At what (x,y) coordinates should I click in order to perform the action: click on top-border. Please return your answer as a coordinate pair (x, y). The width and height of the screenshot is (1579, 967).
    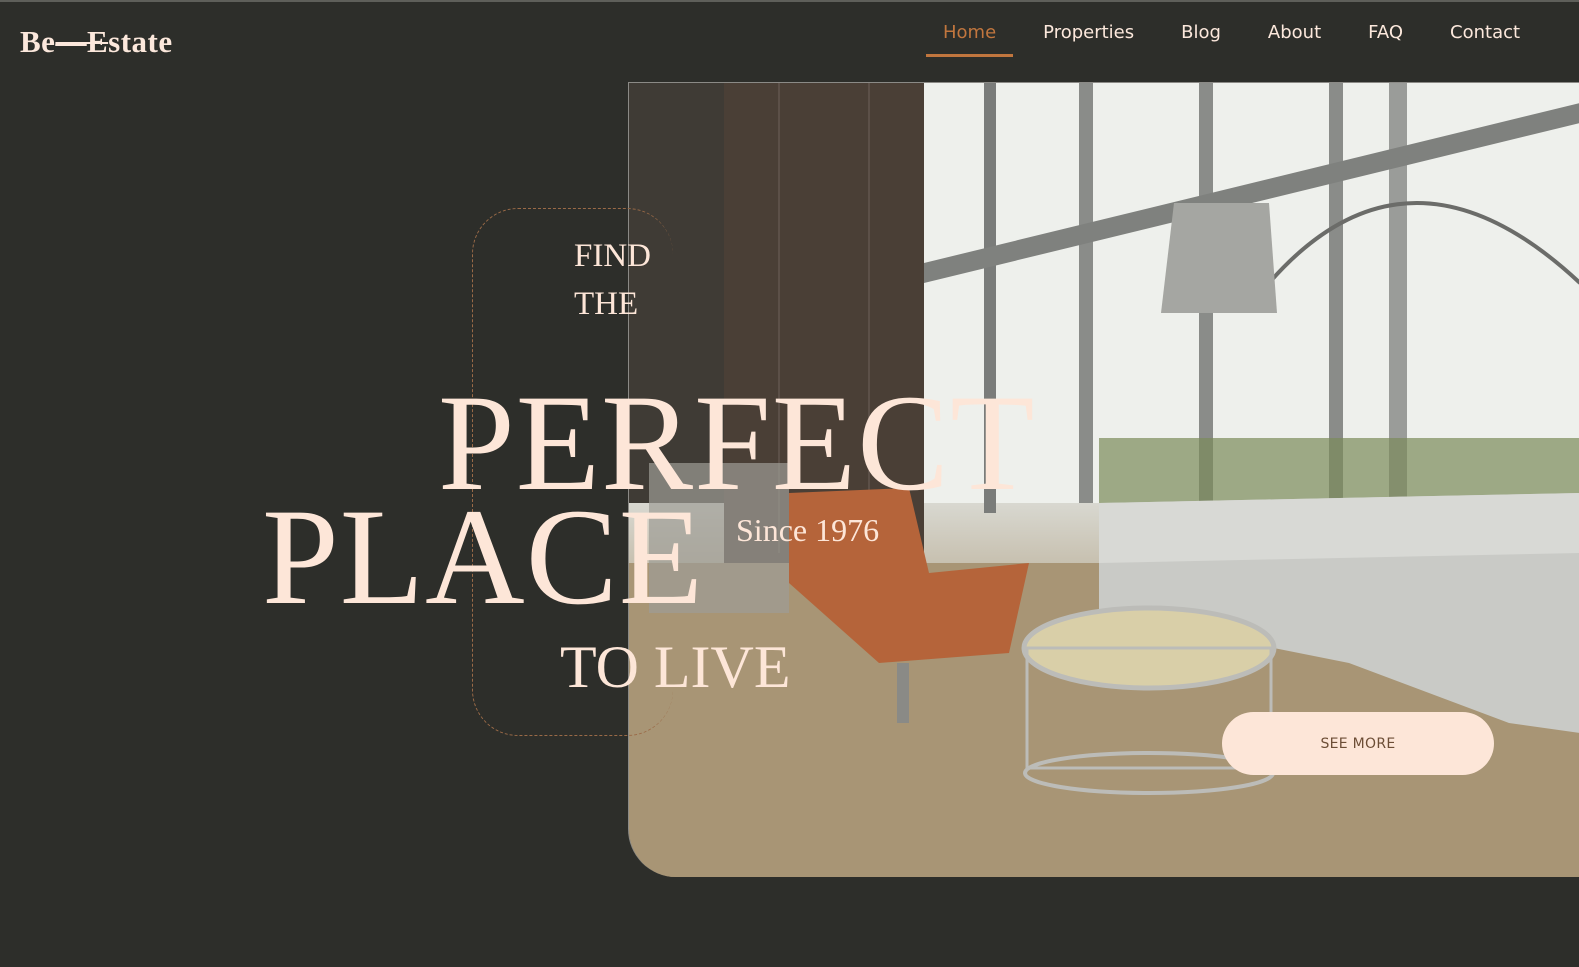
    Looking at the image, I should click on (789, 1).